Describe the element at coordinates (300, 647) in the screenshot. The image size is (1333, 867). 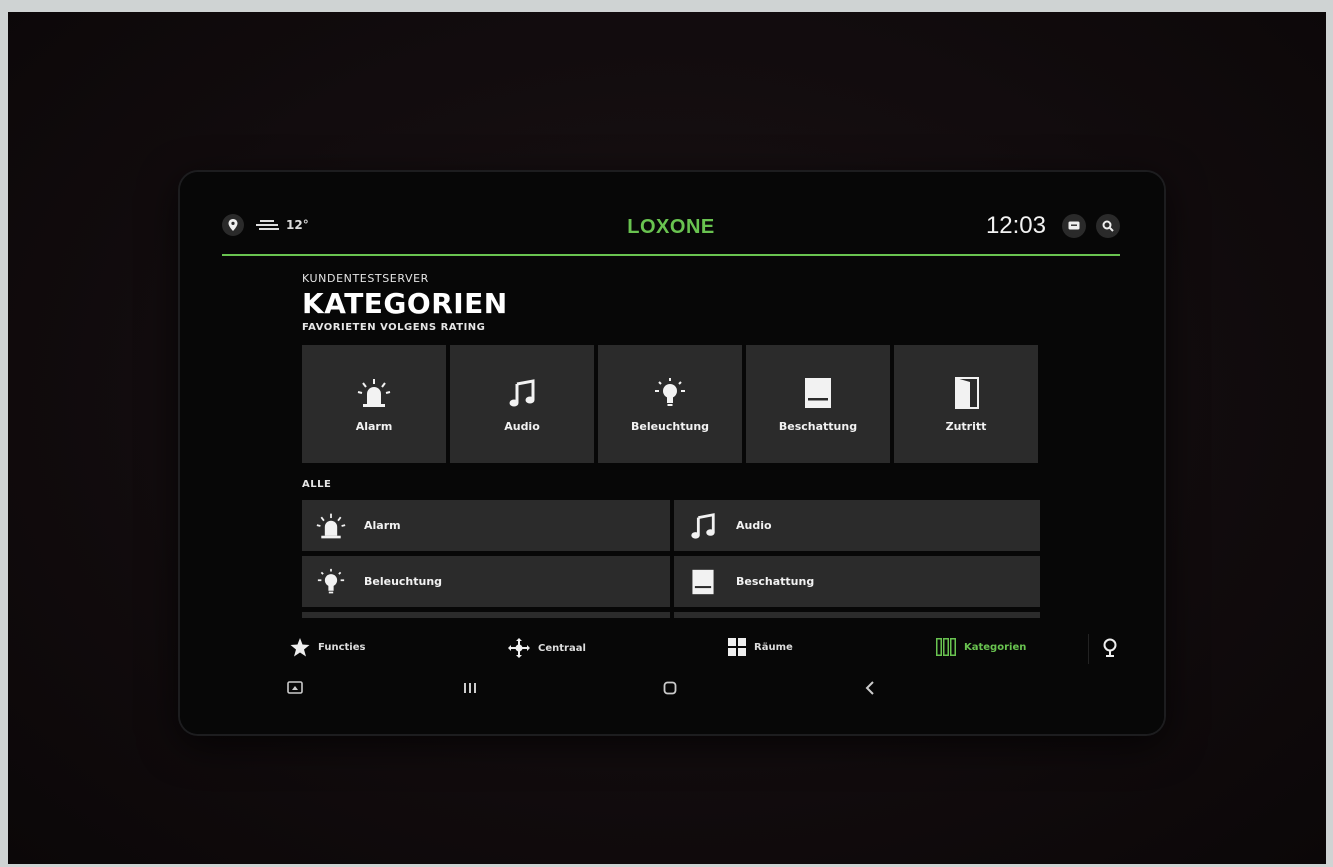
I see `star-icon` at that location.